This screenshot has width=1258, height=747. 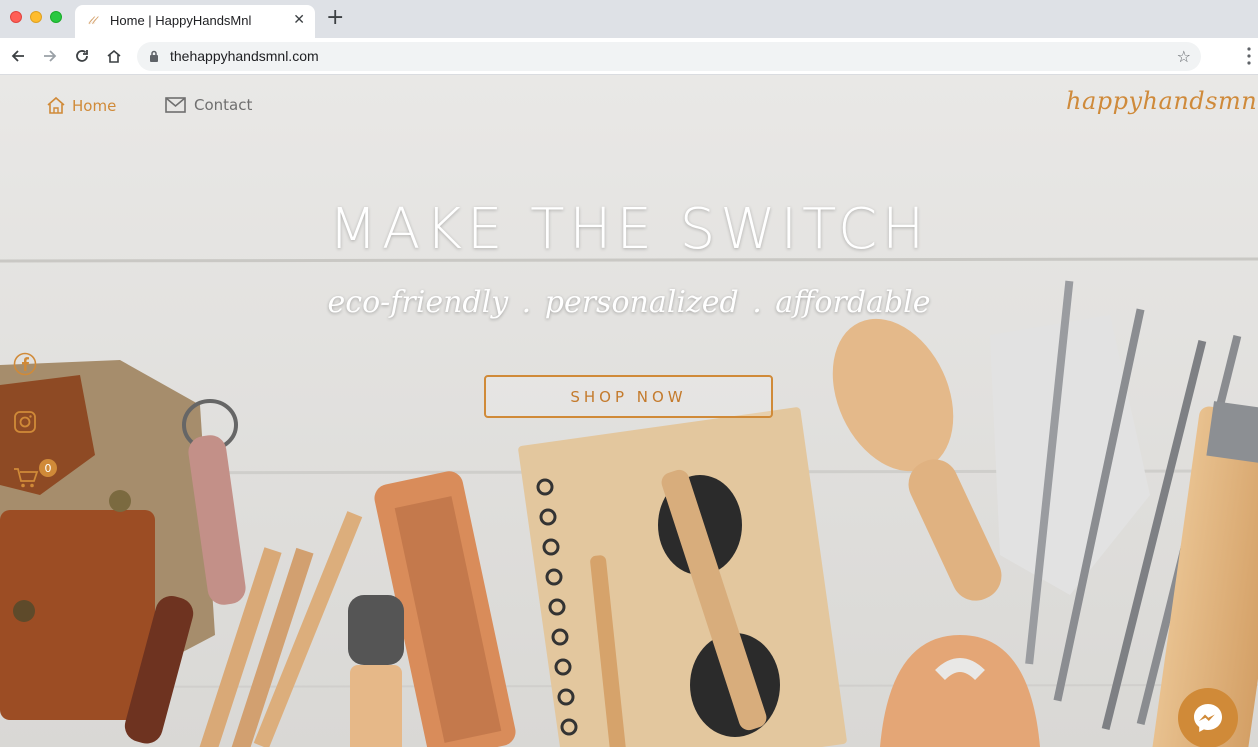 I want to click on new-tab-icon: +, so click(x=335, y=18).